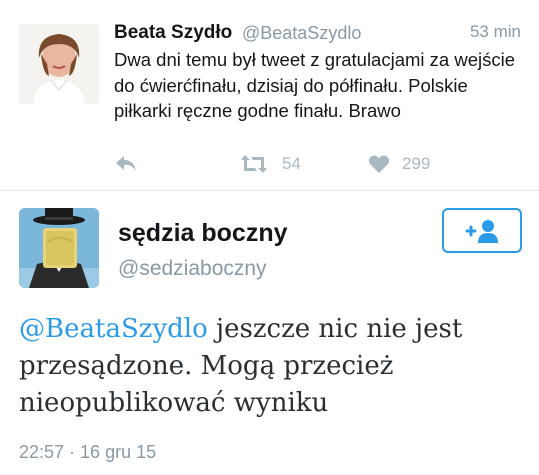  What do you see at coordinates (254, 164) in the screenshot?
I see `retweet-icon` at bounding box center [254, 164].